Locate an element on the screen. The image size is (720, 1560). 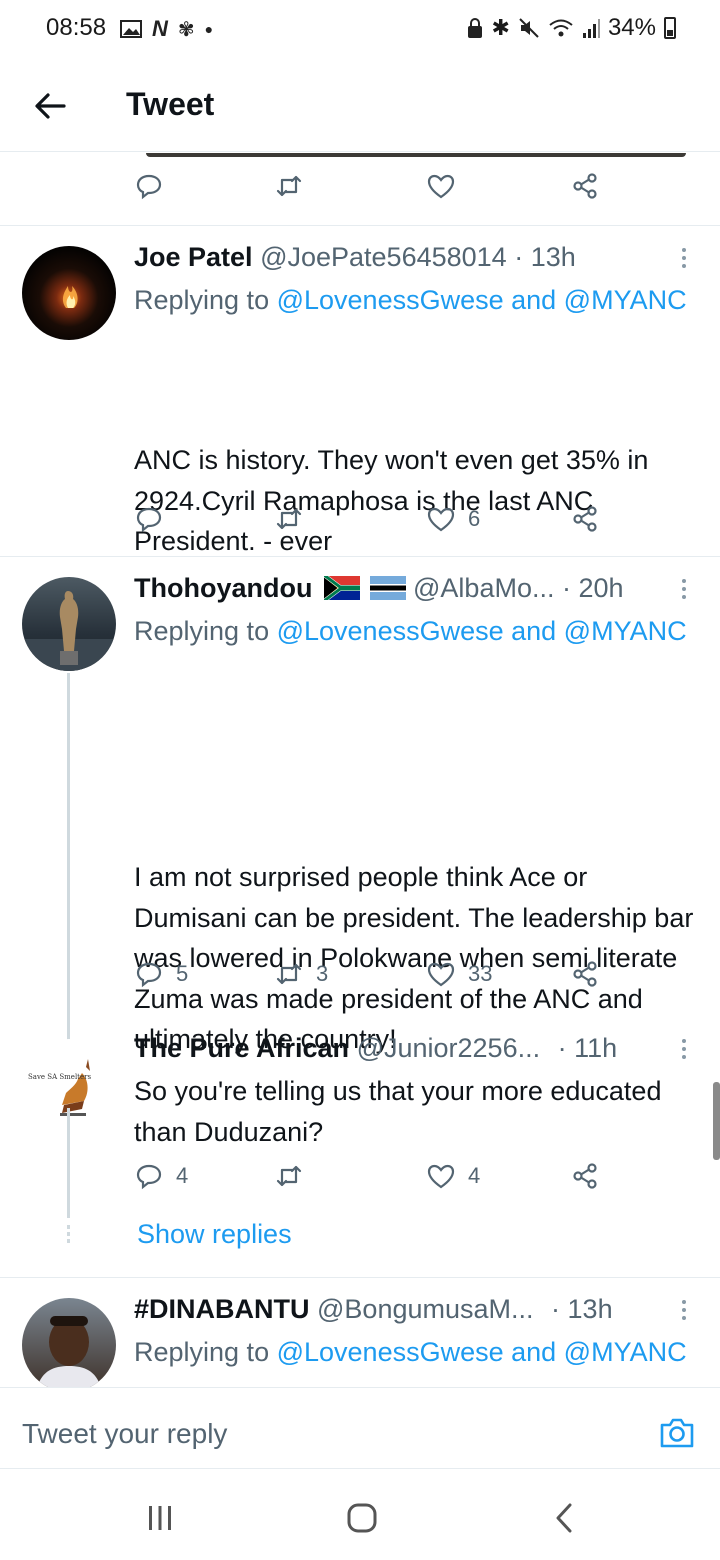
like-button: 6 is located at coordinates (453, 519).